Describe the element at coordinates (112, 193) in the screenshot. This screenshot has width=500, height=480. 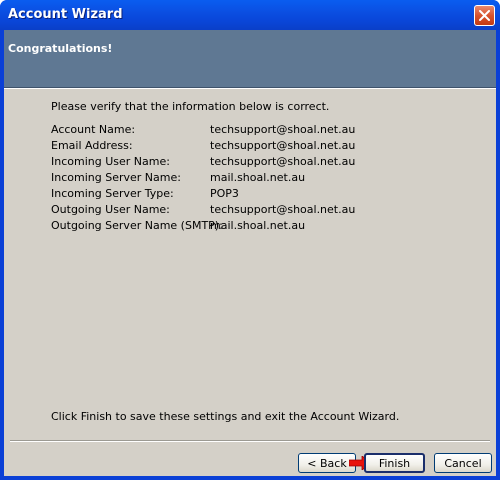
I see `incoming-server-type-label: Incoming Server Type:` at that location.